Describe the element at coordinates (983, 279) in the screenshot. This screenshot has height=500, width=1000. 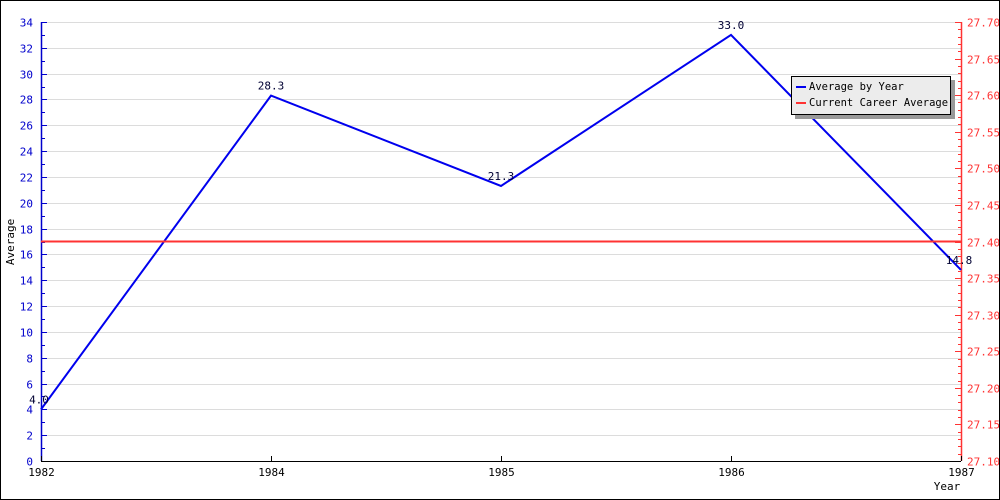
I see `right-tick-label: 27.35` at that location.